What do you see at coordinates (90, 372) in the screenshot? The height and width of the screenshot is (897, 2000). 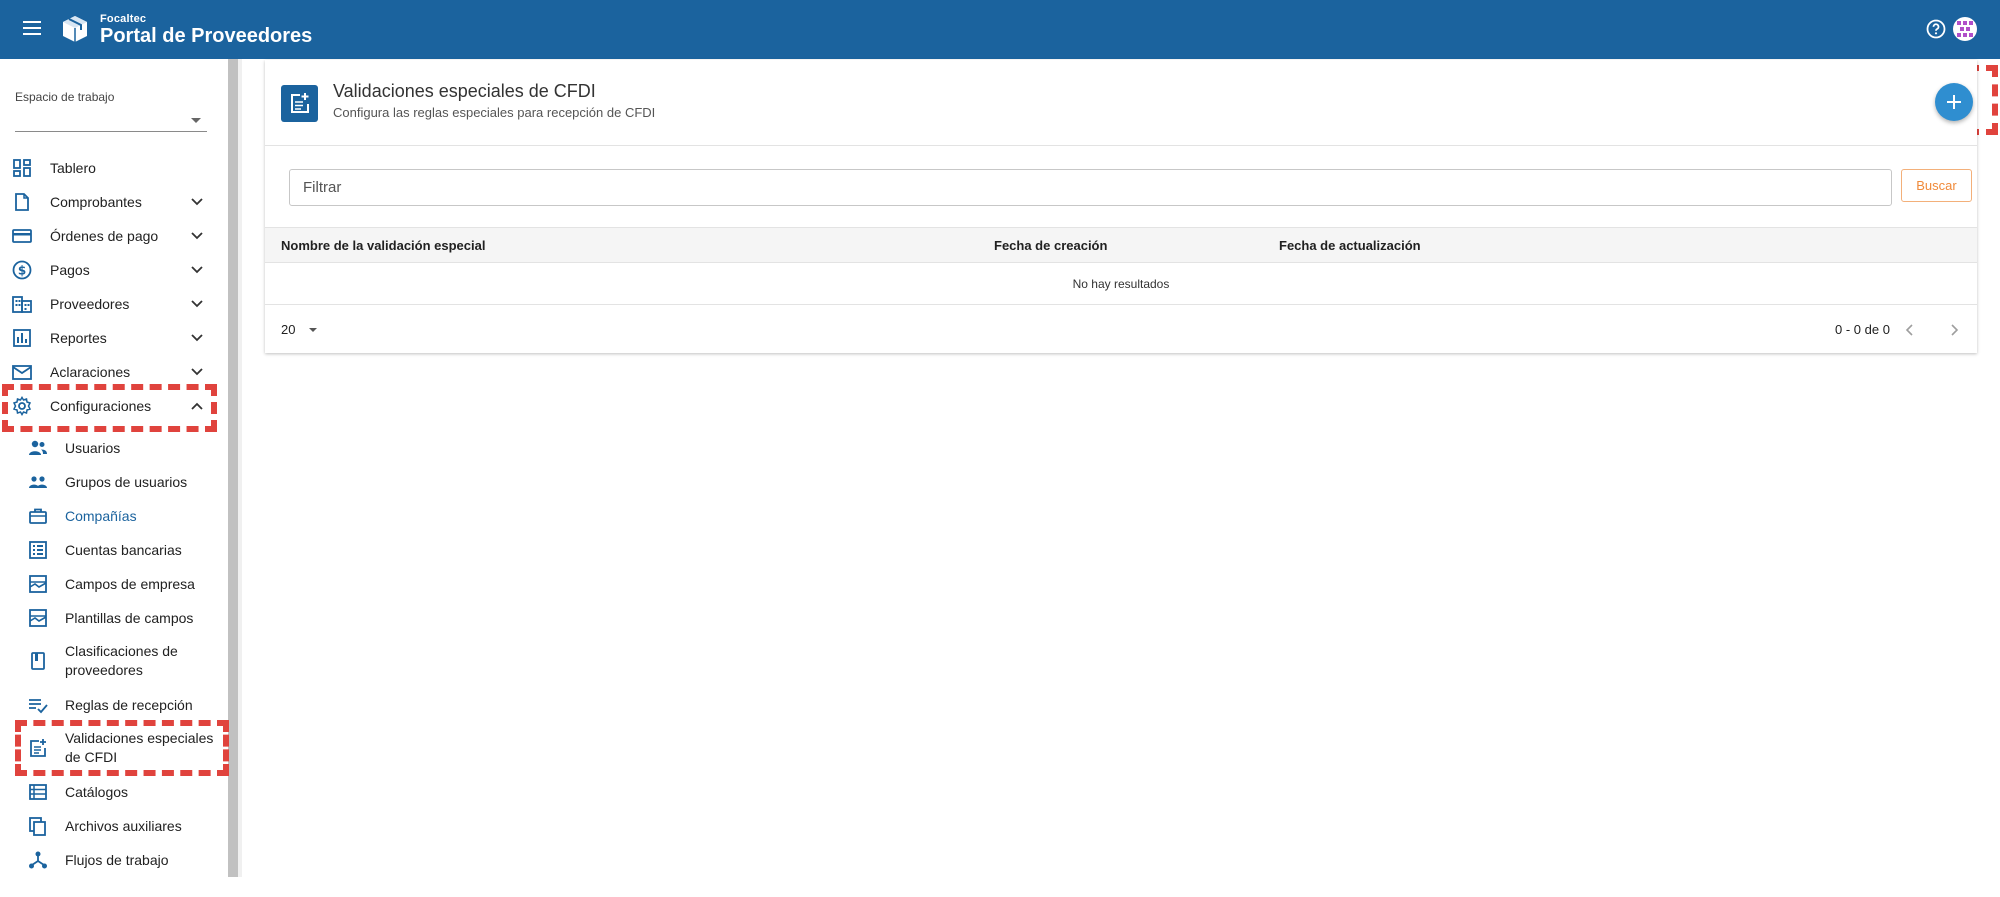 I see `sidebar-item-label: Aclaraciones` at bounding box center [90, 372].